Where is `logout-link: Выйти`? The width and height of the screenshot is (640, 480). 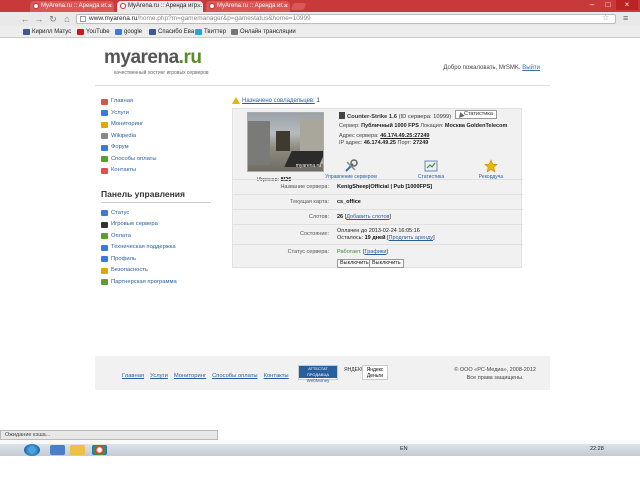
logout-link: Выйти is located at coordinates (531, 68).